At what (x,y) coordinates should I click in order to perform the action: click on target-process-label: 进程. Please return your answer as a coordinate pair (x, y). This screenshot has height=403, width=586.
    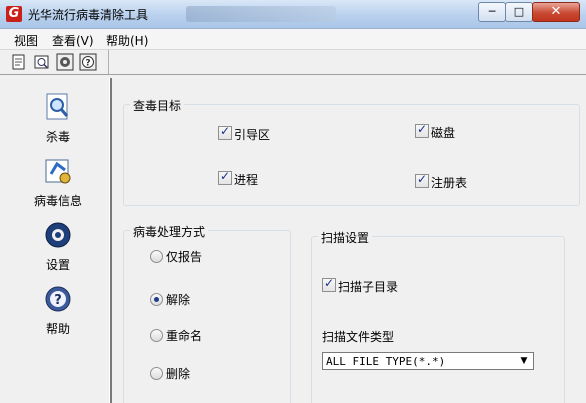
    Looking at the image, I should click on (246, 180).